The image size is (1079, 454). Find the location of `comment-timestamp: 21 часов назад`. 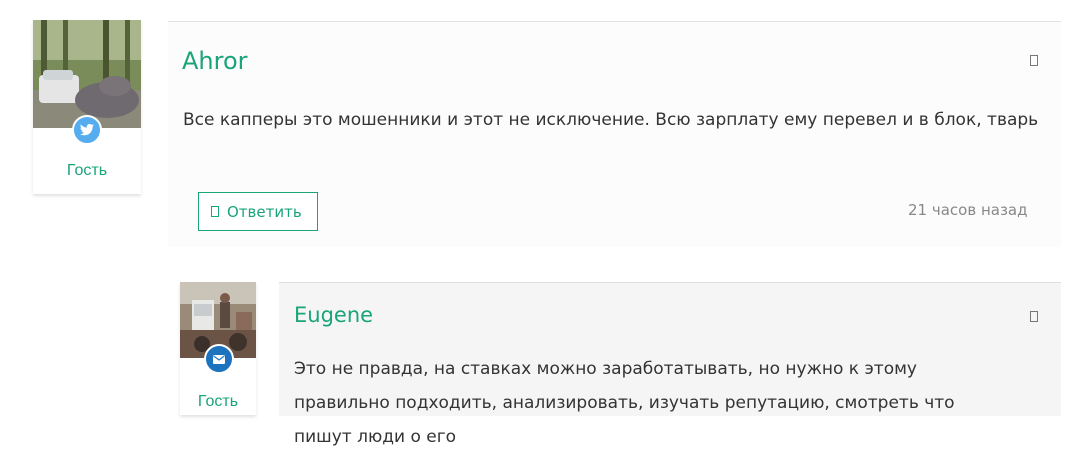

comment-timestamp: 21 часов назад is located at coordinates (968, 210).